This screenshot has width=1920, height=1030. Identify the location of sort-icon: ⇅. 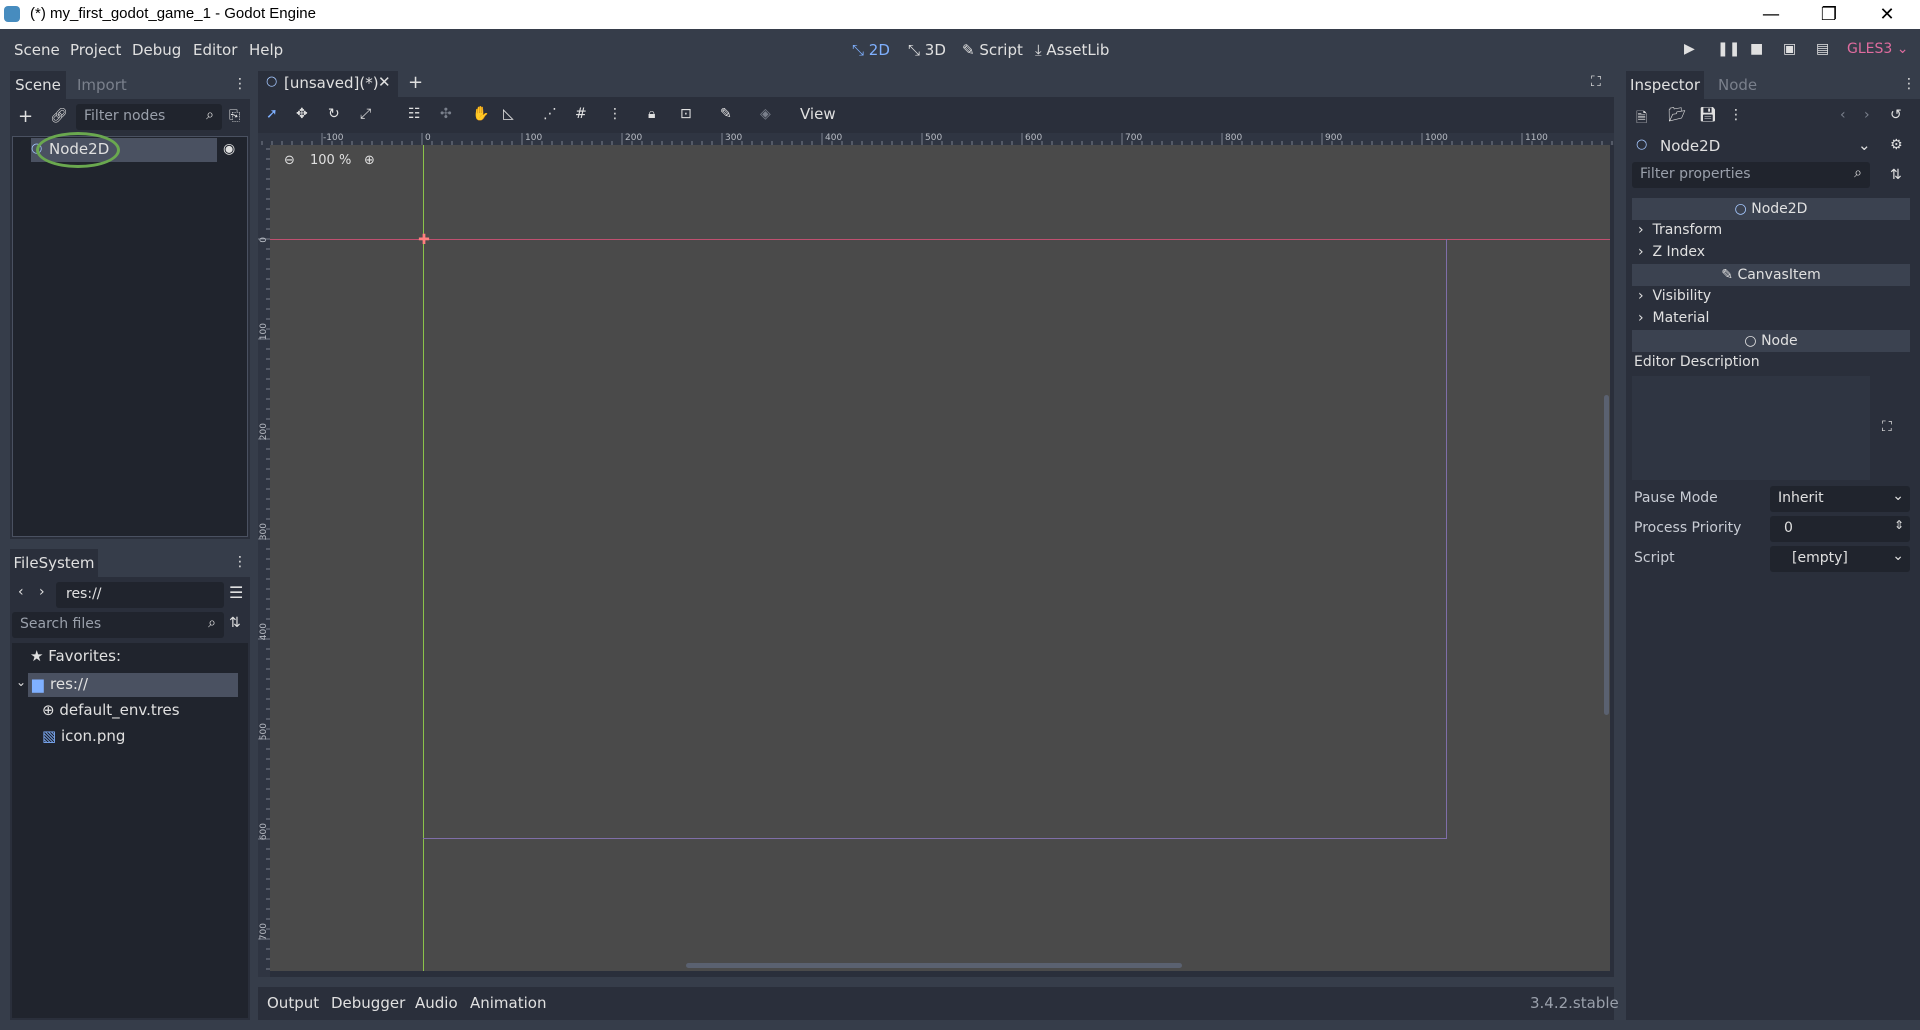
(235, 623).